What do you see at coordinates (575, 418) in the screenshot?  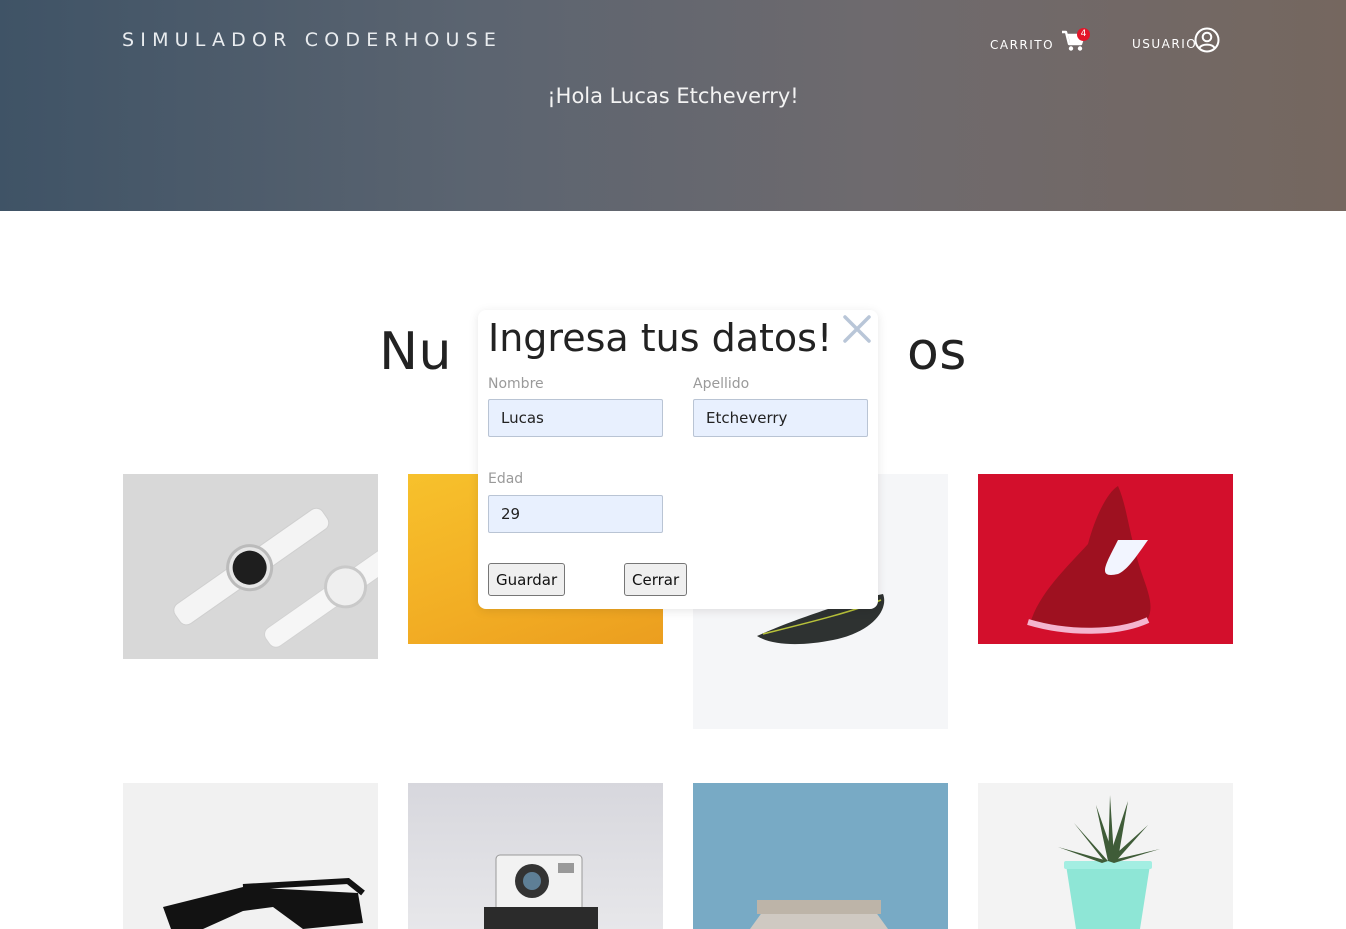 I see `nombre-input` at bounding box center [575, 418].